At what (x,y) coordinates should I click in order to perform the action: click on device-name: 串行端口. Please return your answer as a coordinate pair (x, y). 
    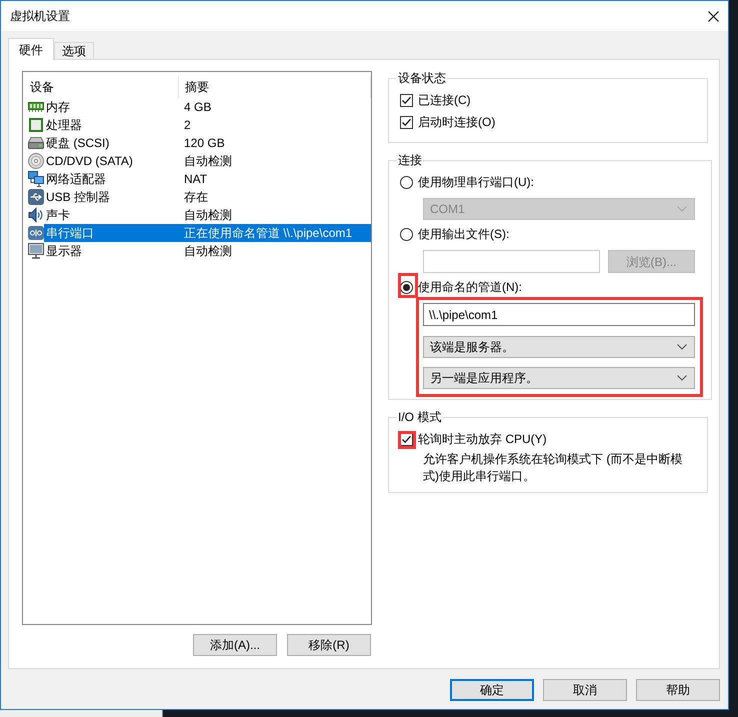
    Looking at the image, I should click on (70, 233).